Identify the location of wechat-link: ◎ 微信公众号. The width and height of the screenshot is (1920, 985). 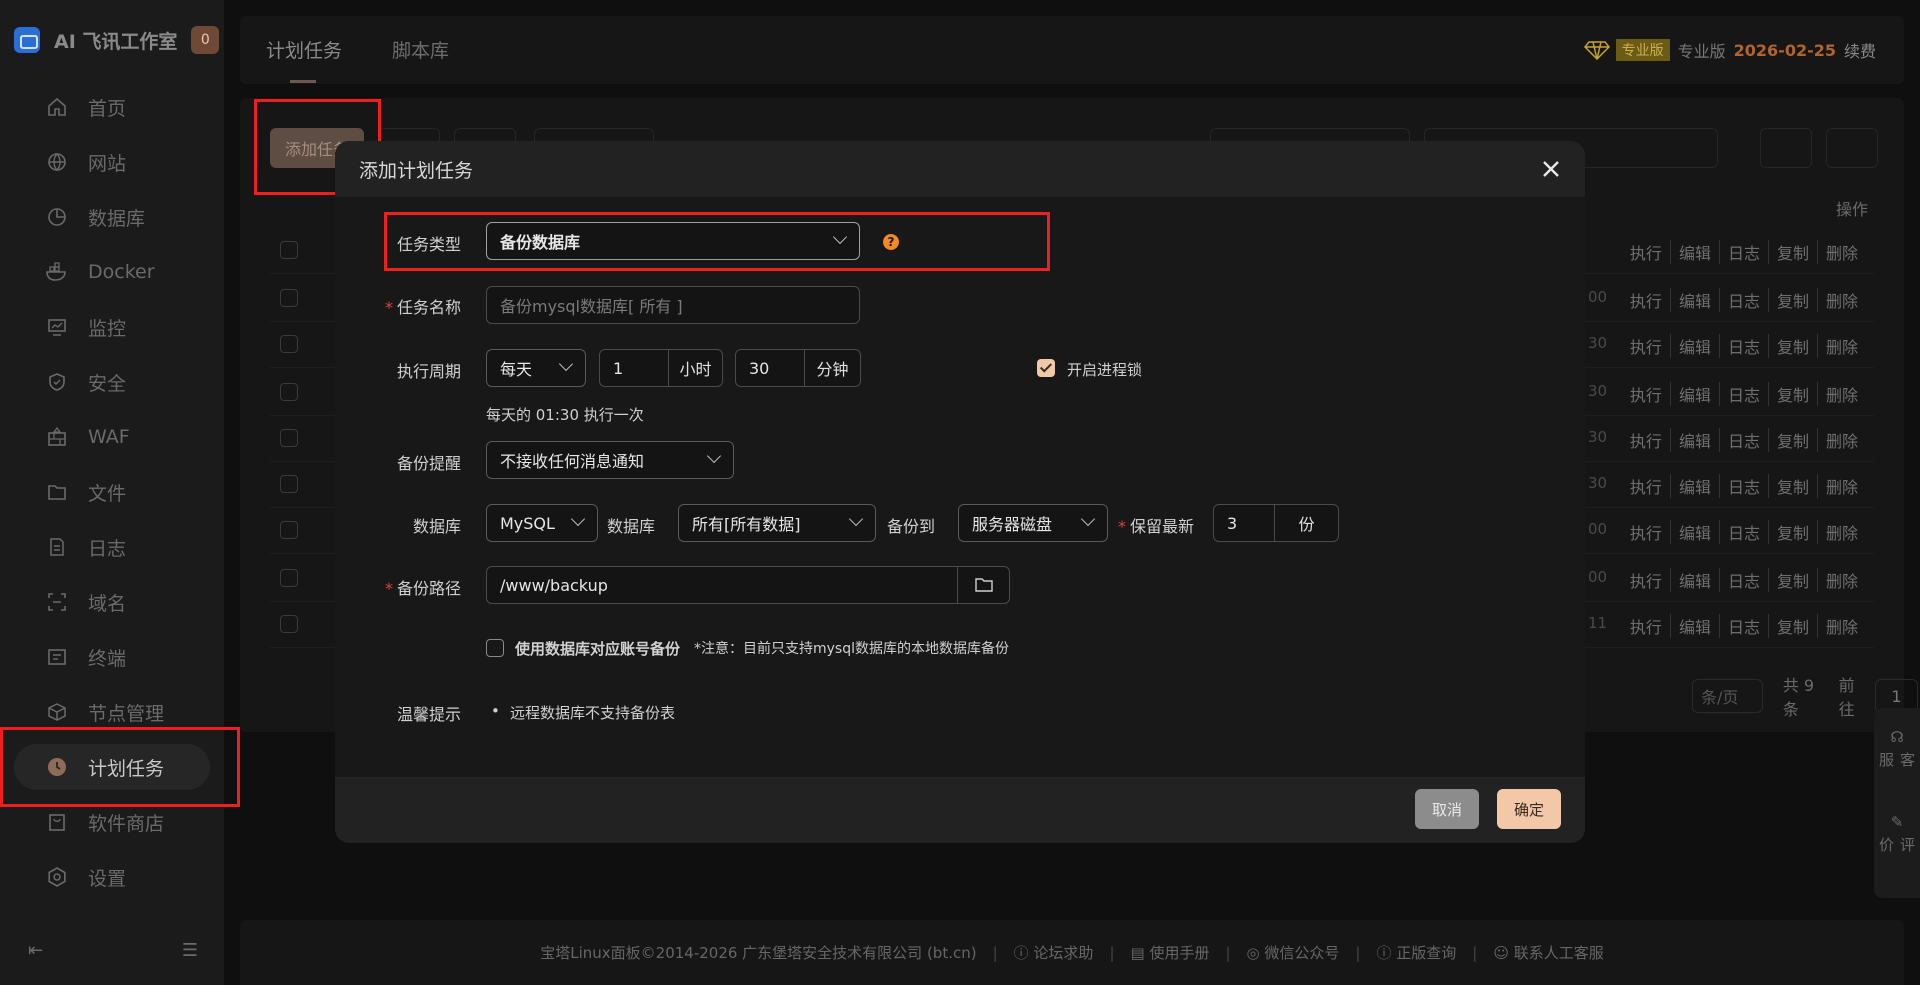
(1293, 952).